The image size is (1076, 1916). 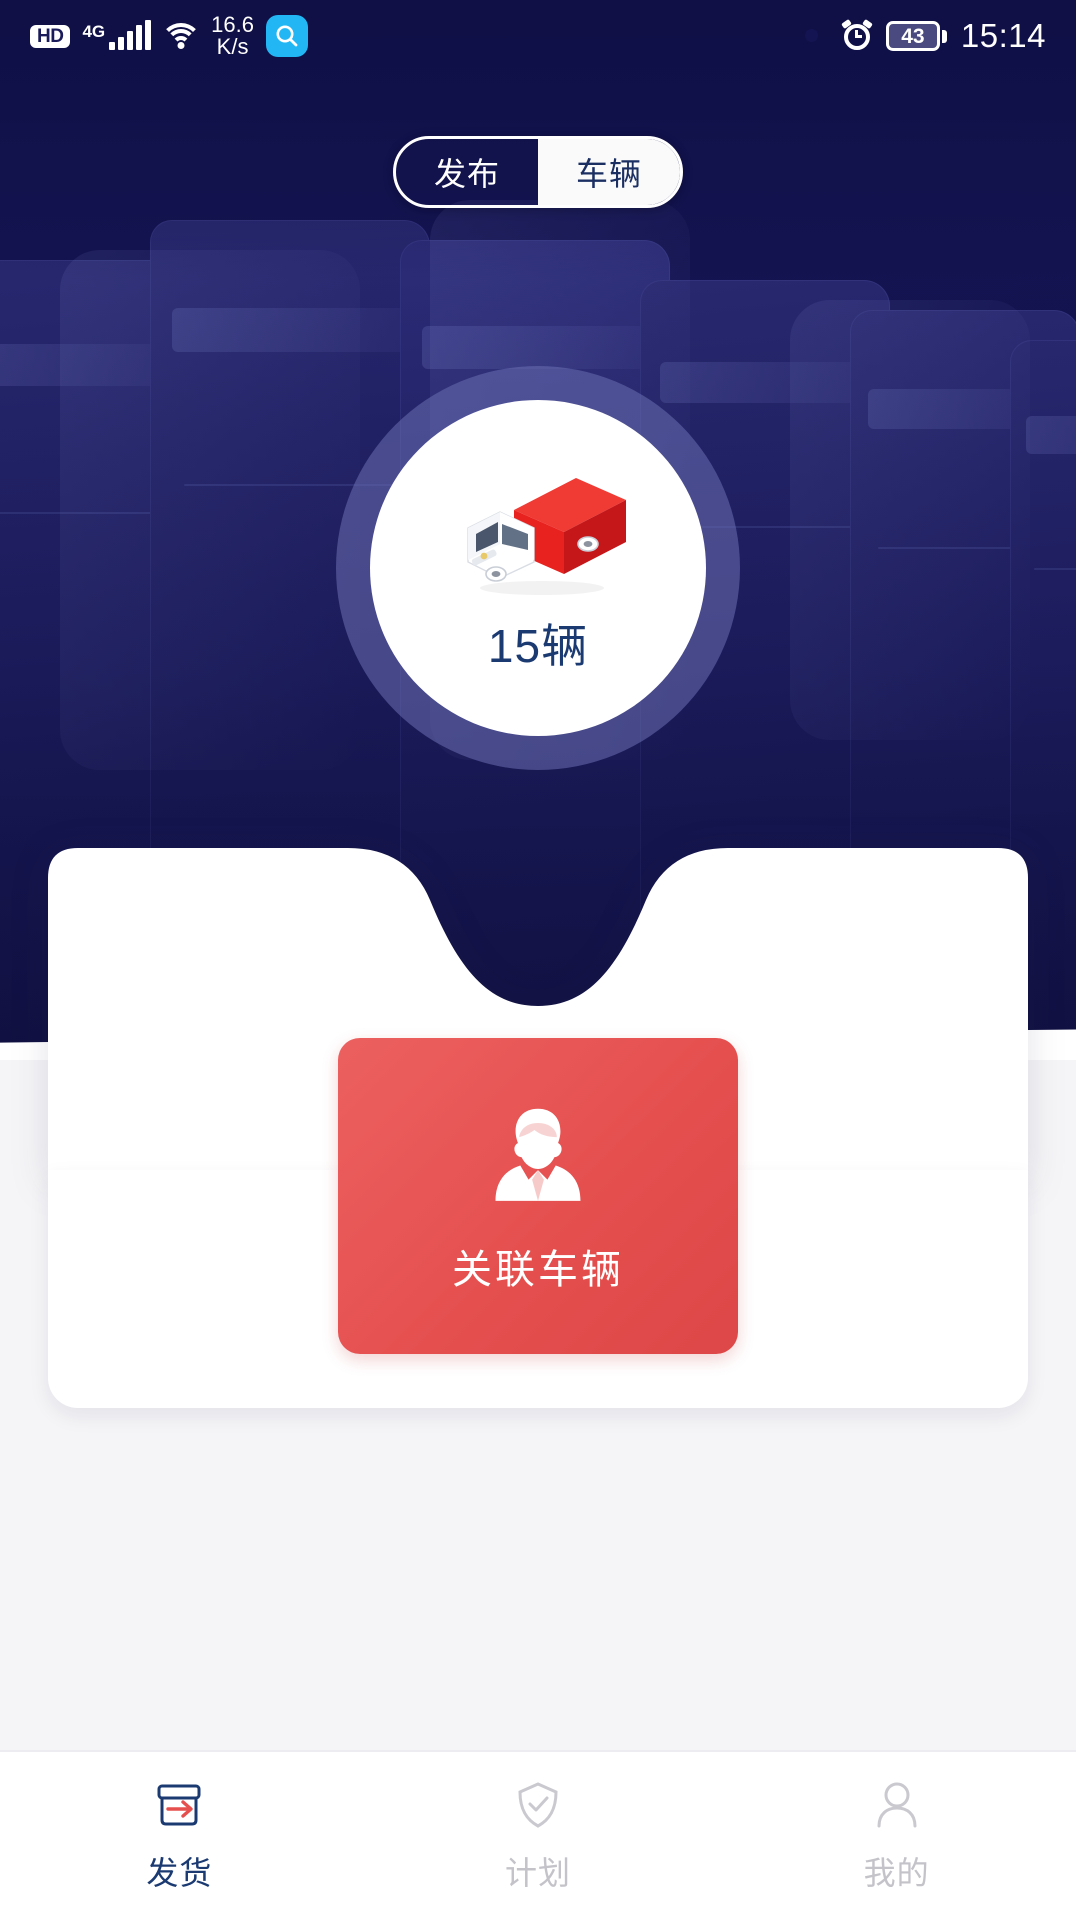 I want to click on clock: 15:14, so click(x=1003, y=35).